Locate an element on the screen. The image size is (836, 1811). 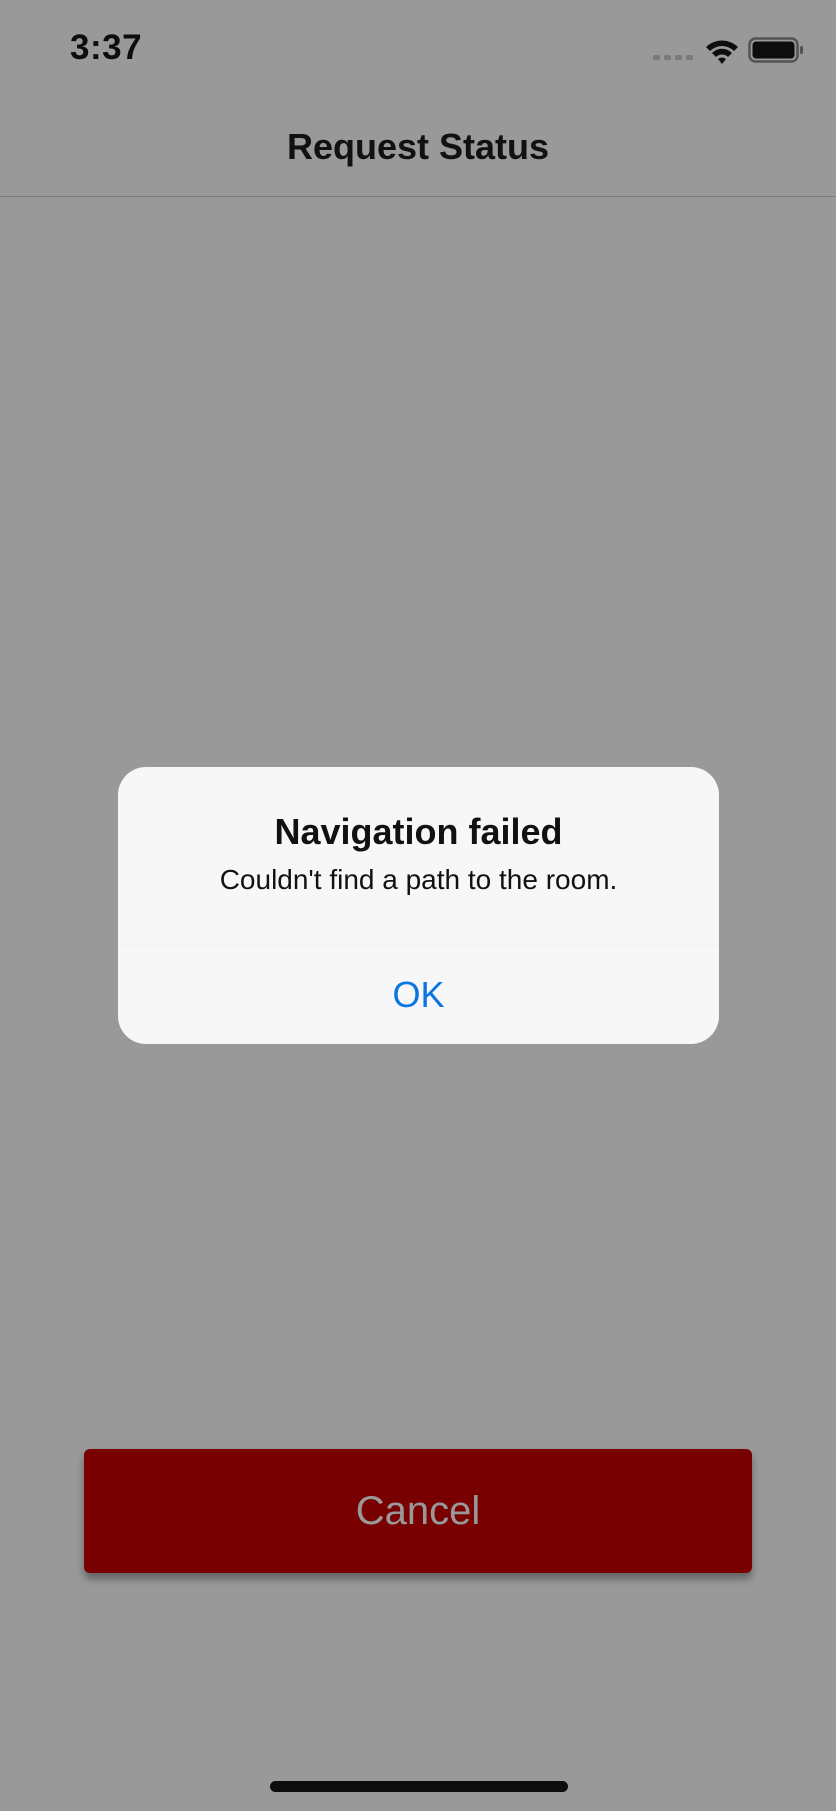
battery-icon is located at coordinates (775, 50).